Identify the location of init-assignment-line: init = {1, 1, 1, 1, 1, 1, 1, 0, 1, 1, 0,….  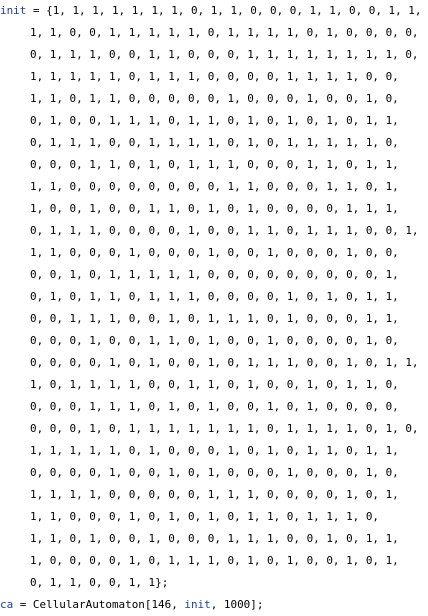
(210, 11).